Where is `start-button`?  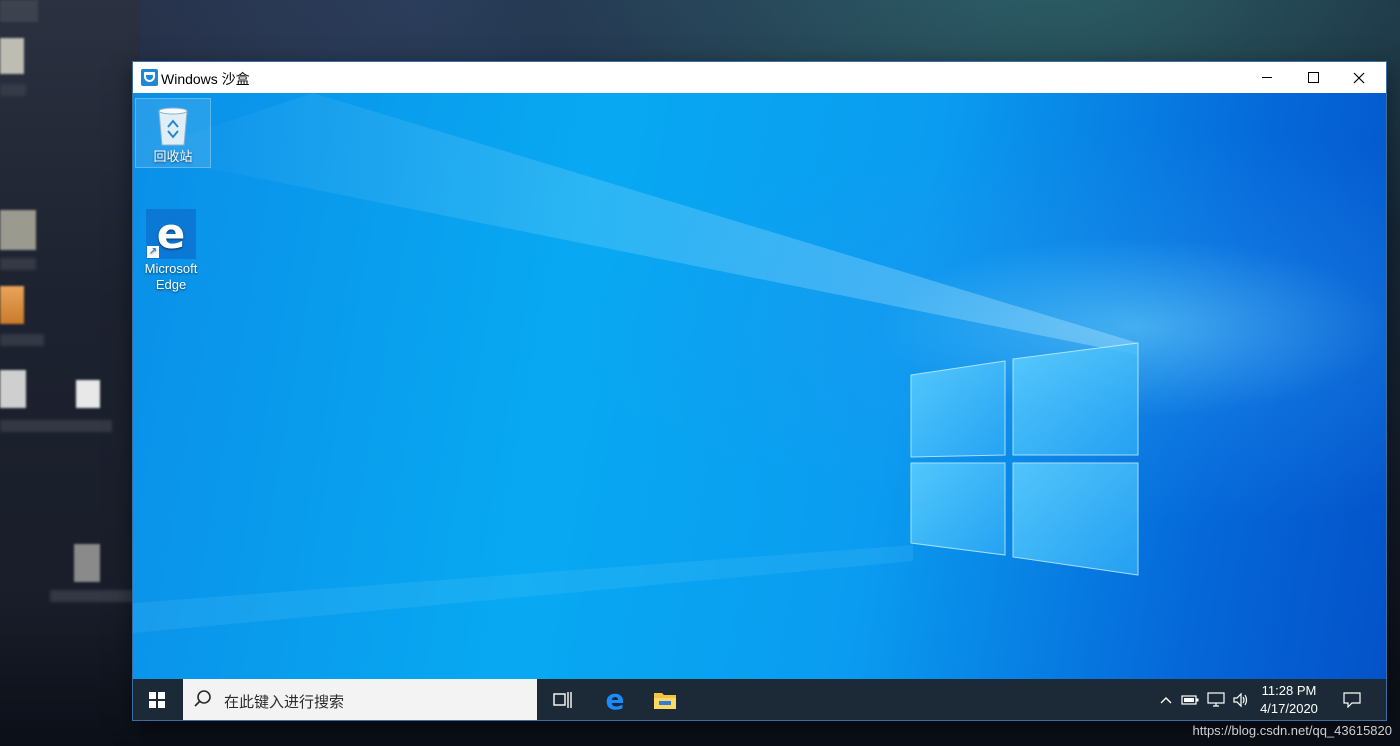 start-button is located at coordinates (157, 699).